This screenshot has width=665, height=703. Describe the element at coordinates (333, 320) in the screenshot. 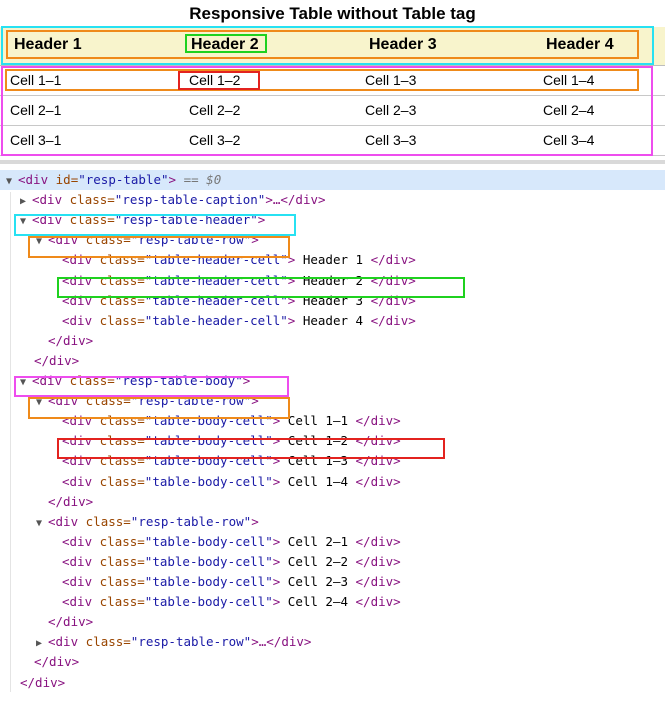

I see `node-text: Header 4` at that location.